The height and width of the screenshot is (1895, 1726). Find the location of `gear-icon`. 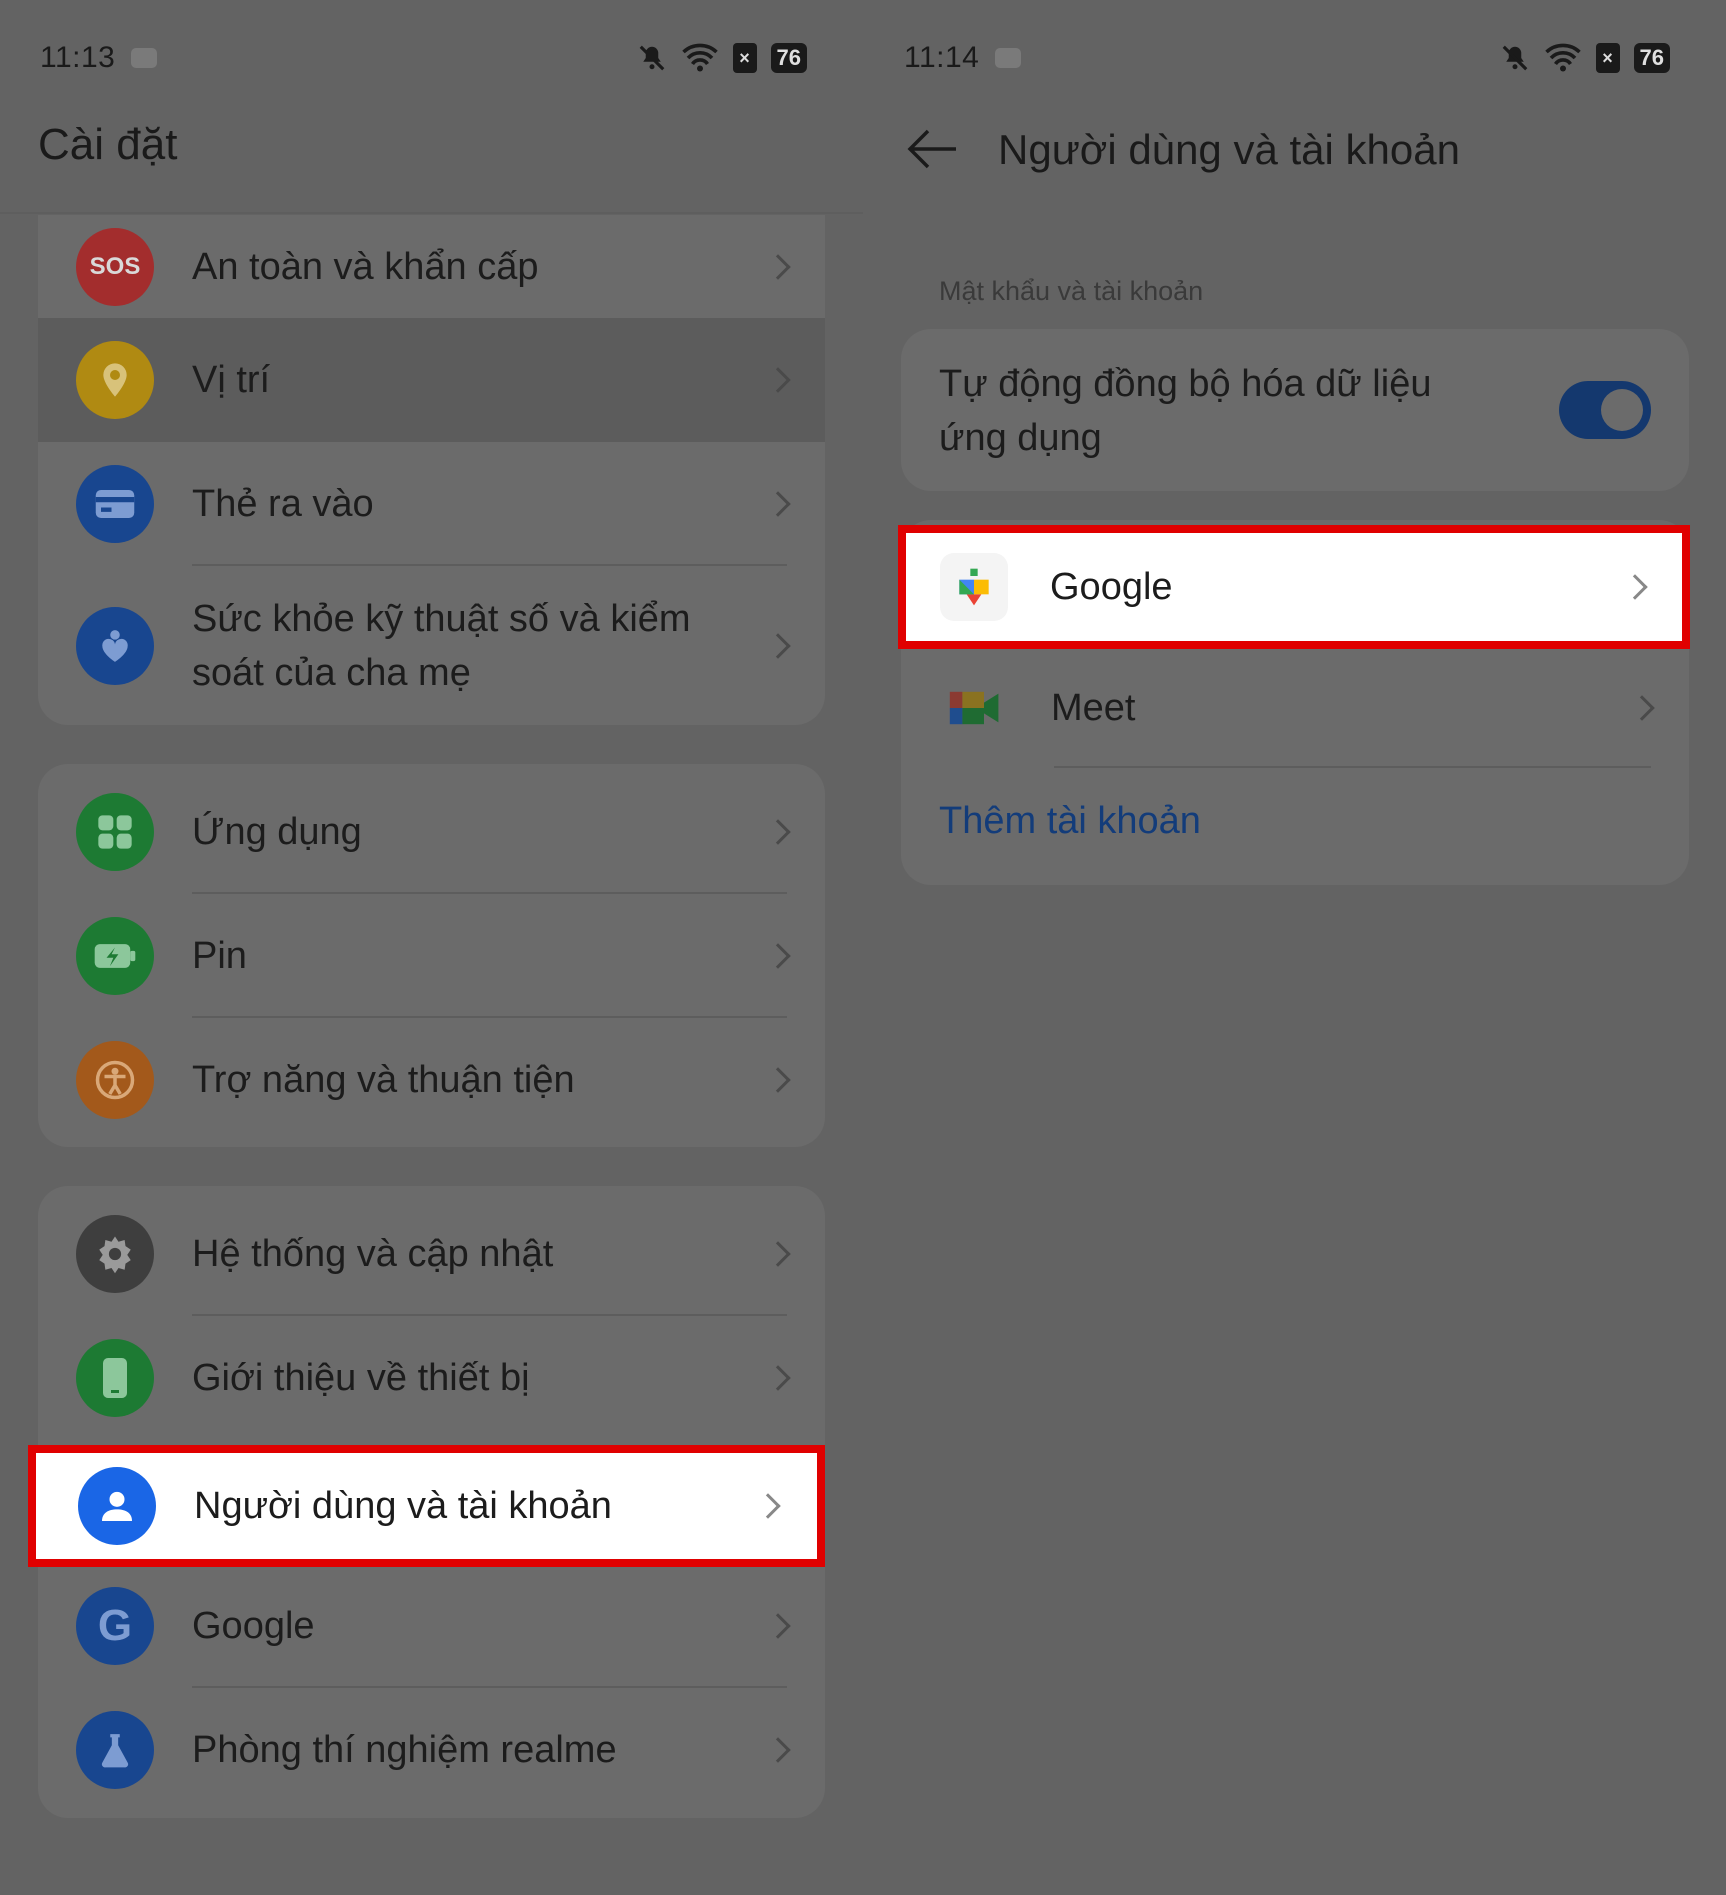

gear-icon is located at coordinates (115, 1254).